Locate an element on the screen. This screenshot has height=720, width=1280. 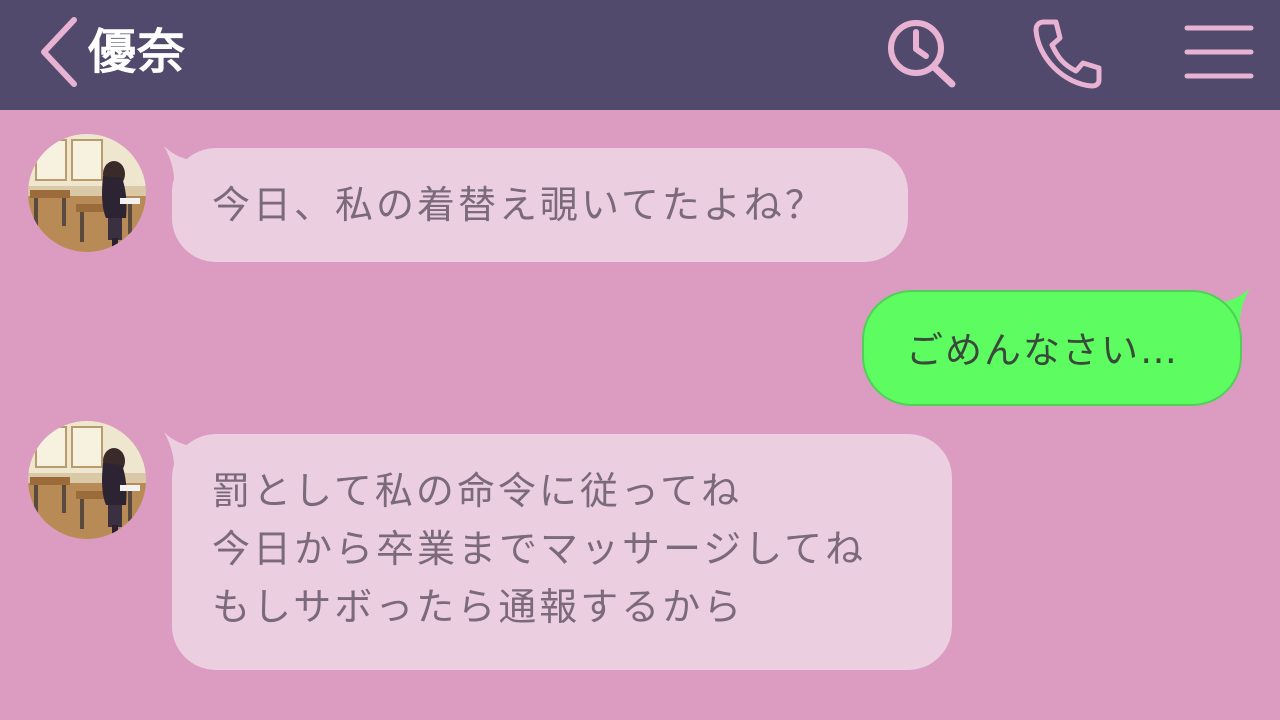
chevron-left-icon is located at coordinates (59, 52).